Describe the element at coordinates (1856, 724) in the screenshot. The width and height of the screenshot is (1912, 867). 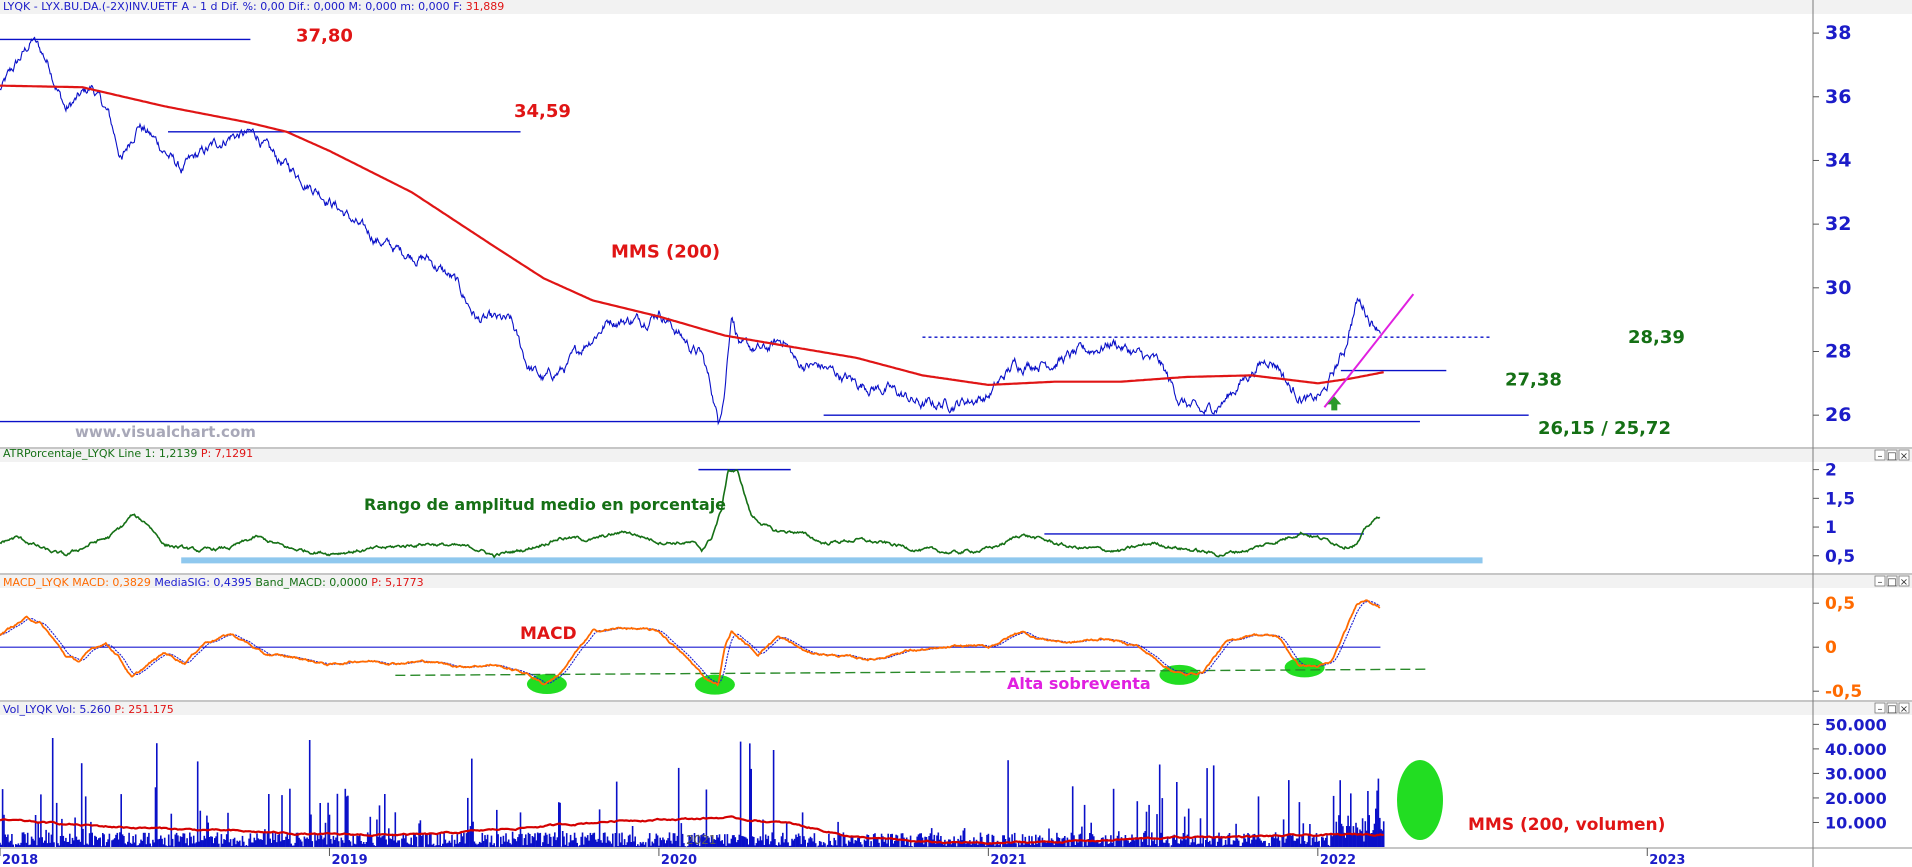
I see `y-axis-tick-label: 50.000` at that location.